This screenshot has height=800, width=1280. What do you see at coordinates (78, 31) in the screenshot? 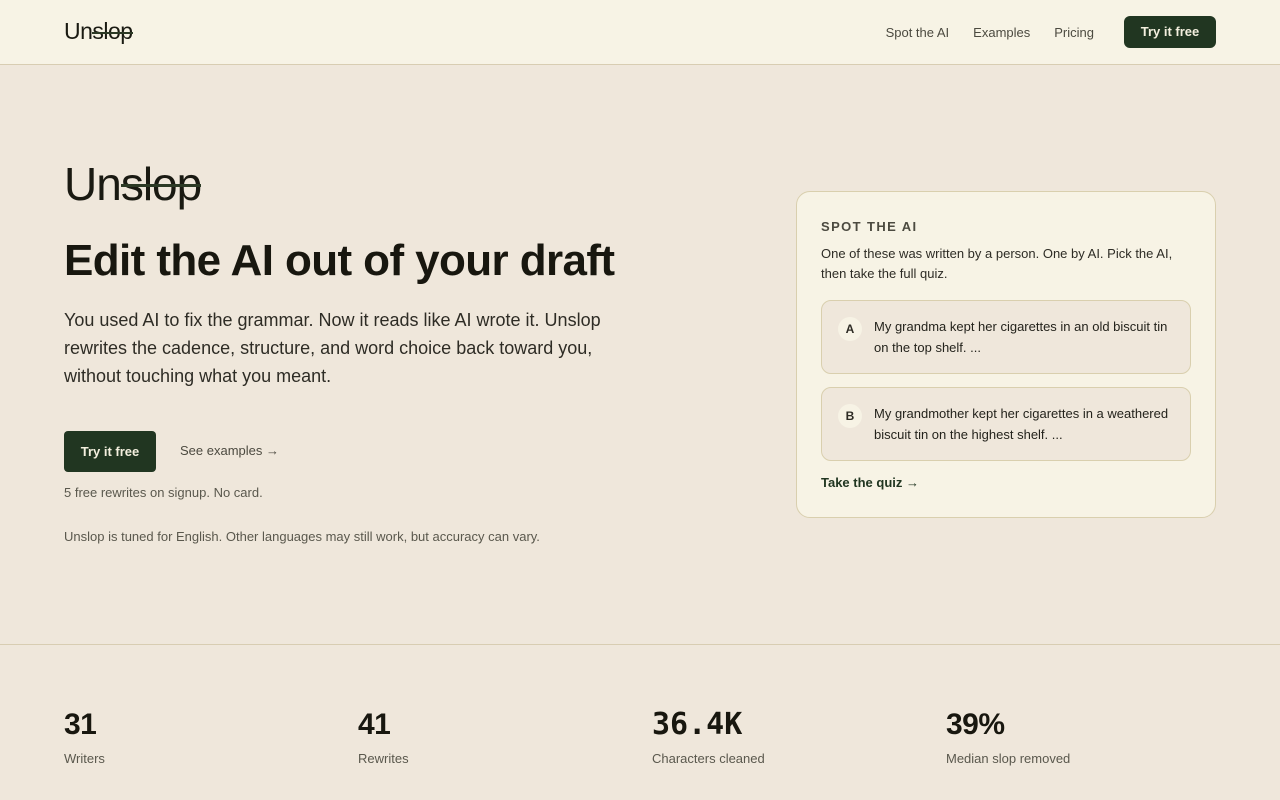
I see `nav-logo-prefix: Un` at bounding box center [78, 31].